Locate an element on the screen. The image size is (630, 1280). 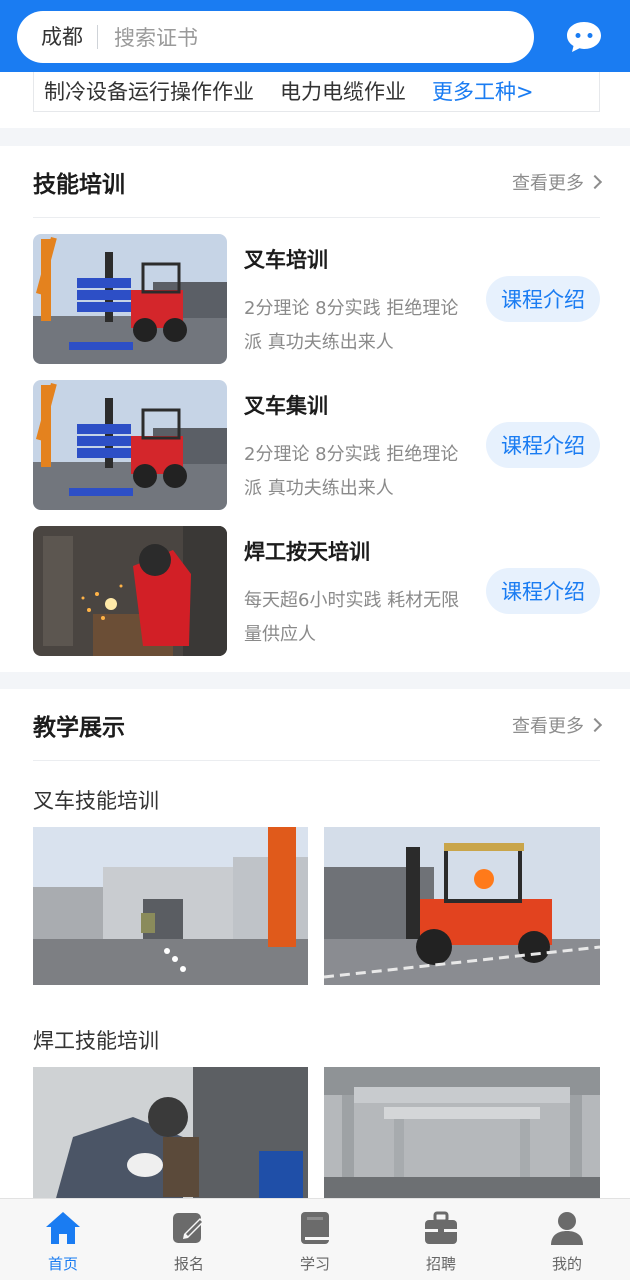
category-box: 制冷设备运行操作作业 电力电缆作业 更多工种> is located at coordinates (316, 91).